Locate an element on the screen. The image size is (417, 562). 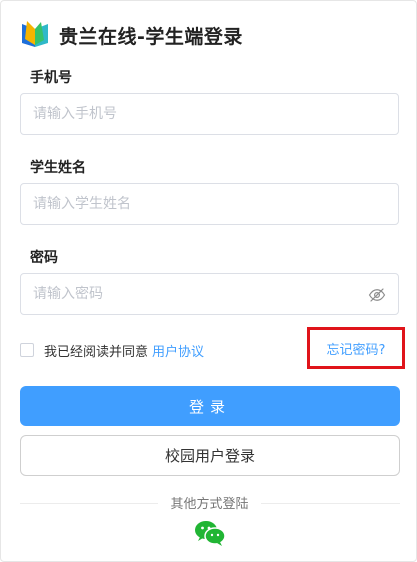
other-methods-label-wrap: 其他方式登陆 is located at coordinates (209, 502).